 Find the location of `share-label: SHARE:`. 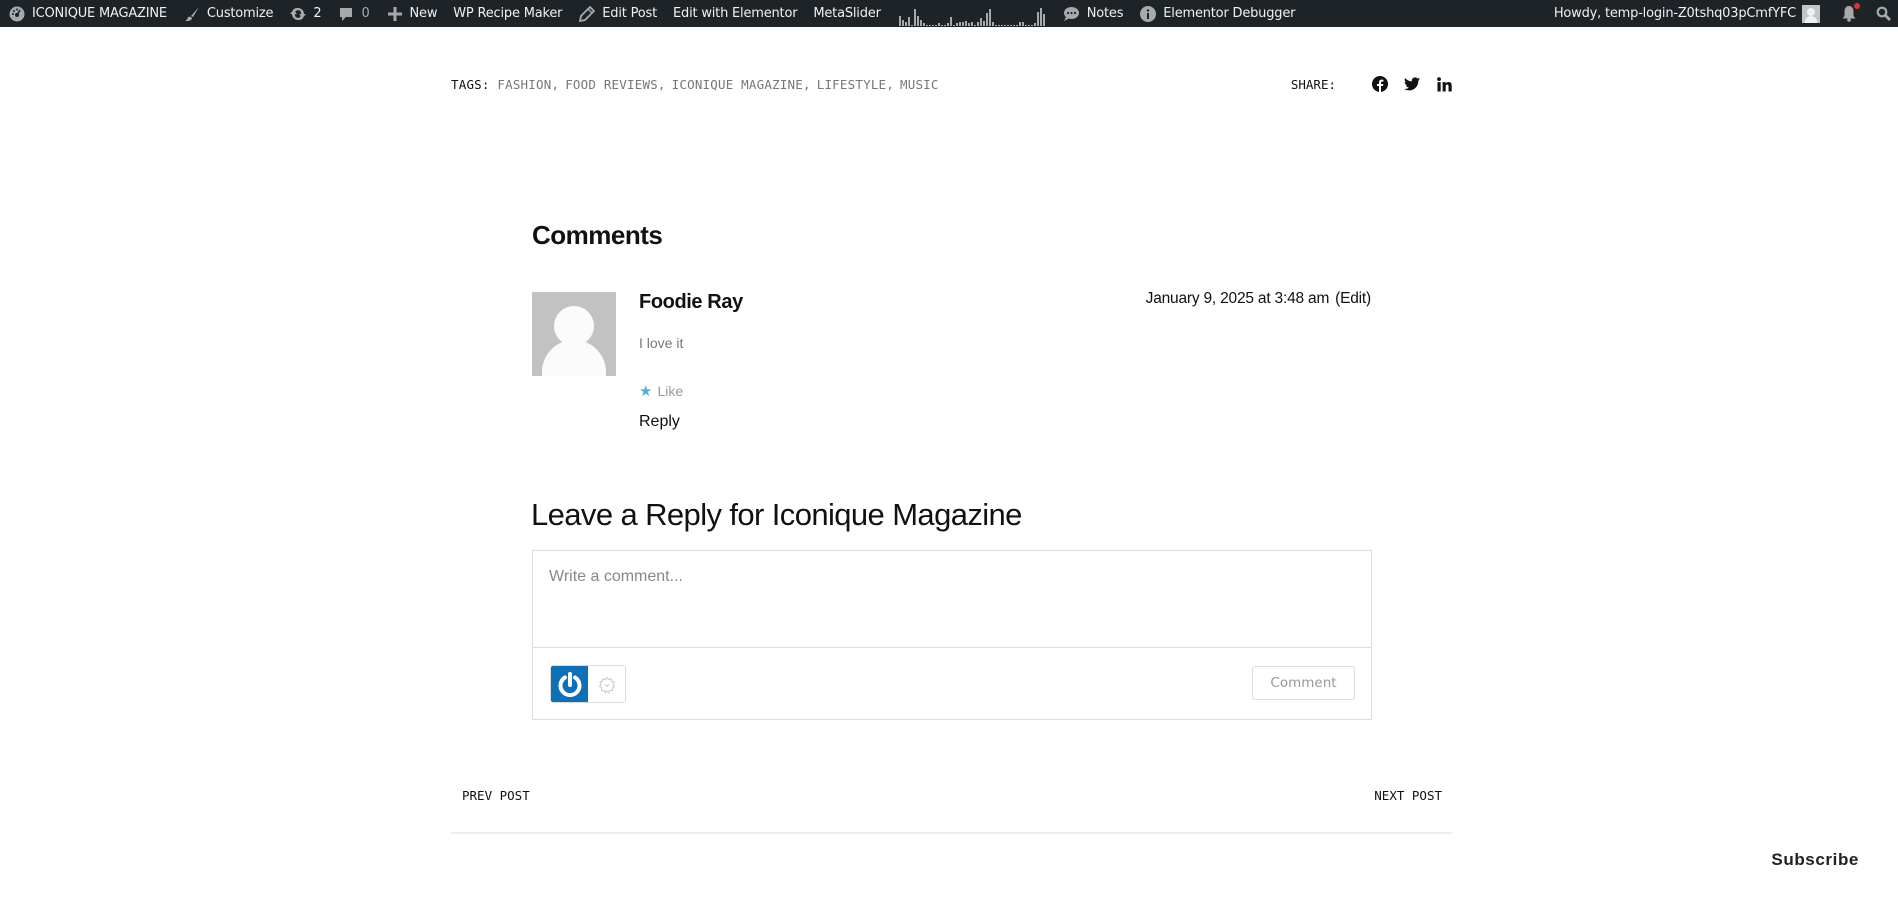

share-label: SHARE: is located at coordinates (1313, 84).